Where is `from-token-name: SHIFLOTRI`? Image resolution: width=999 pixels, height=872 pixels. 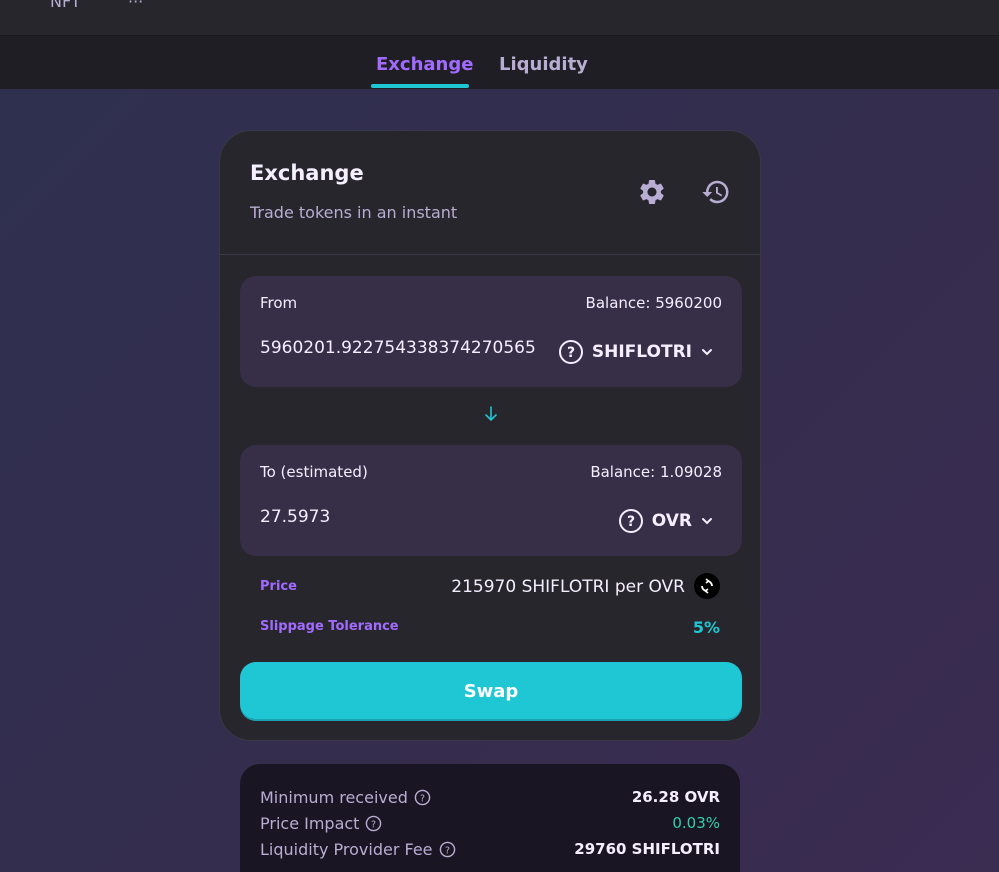 from-token-name: SHIFLOTRI is located at coordinates (641, 352).